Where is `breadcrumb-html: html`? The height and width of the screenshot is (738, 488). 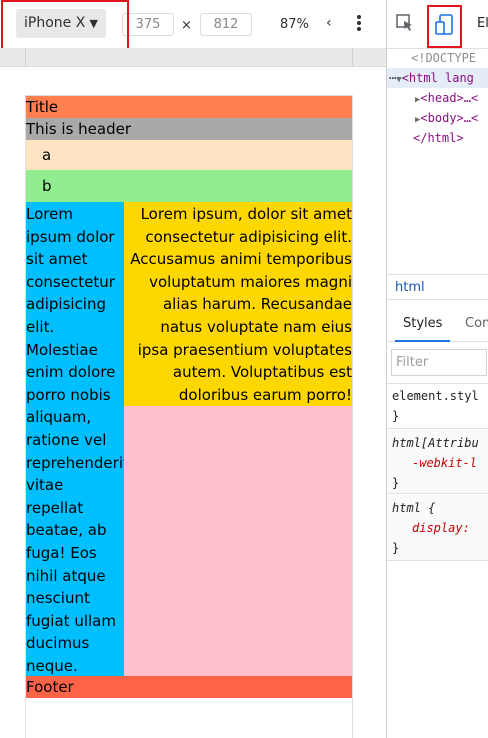
breadcrumb-html: html is located at coordinates (410, 287).